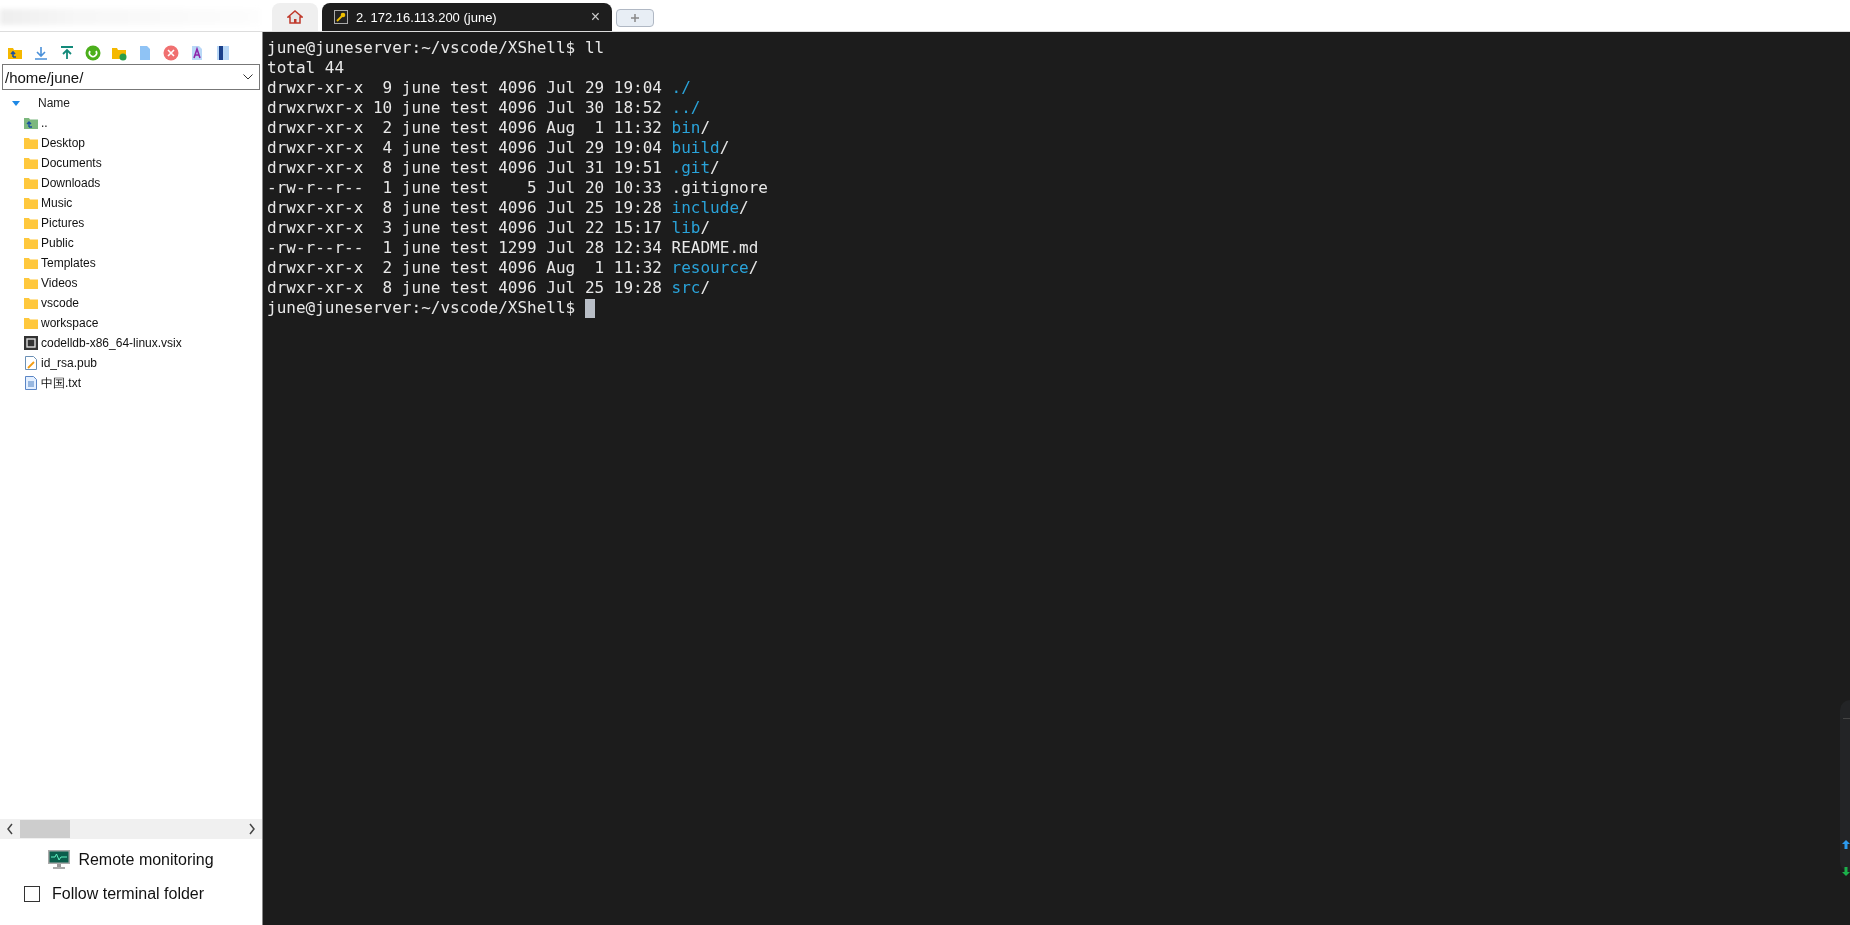 The image size is (1850, 925). What do you see at coordinates (508, 208) in the screenshot?
I see `terminal-line: drwxr-xr-x 8 june test 4096 Jul 25 19:28 include/` at bounding box center [508, 208].